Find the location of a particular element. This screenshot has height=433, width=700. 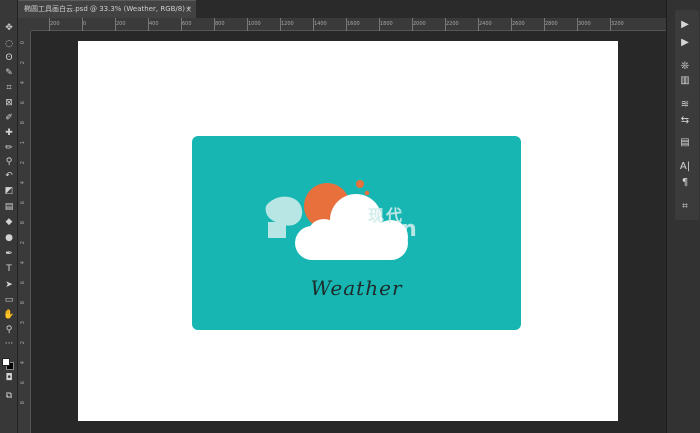

marquee-tool-icon: ◌ is located at coordinates (9, 44).